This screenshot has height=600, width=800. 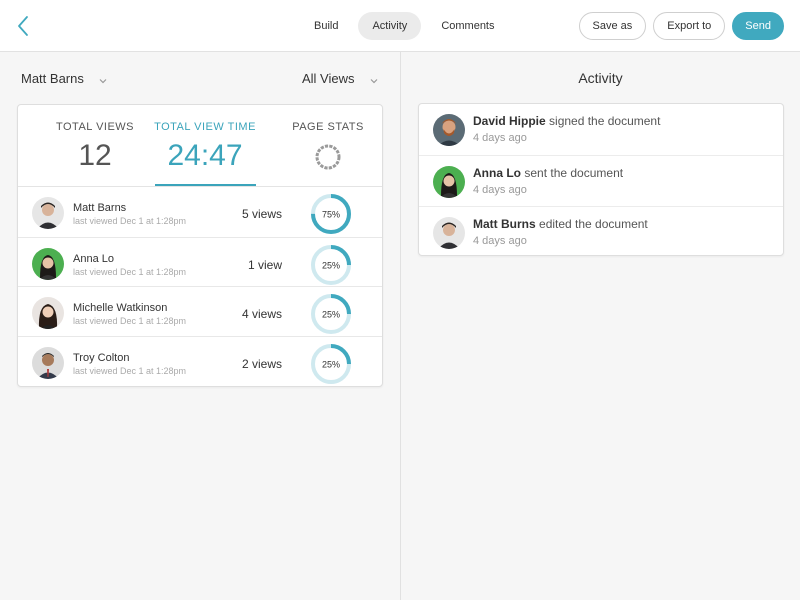 What do you see at coordinates (326, 26) in the screenshot?
I see `tab-build: Build` at bounding box center [326, 26].